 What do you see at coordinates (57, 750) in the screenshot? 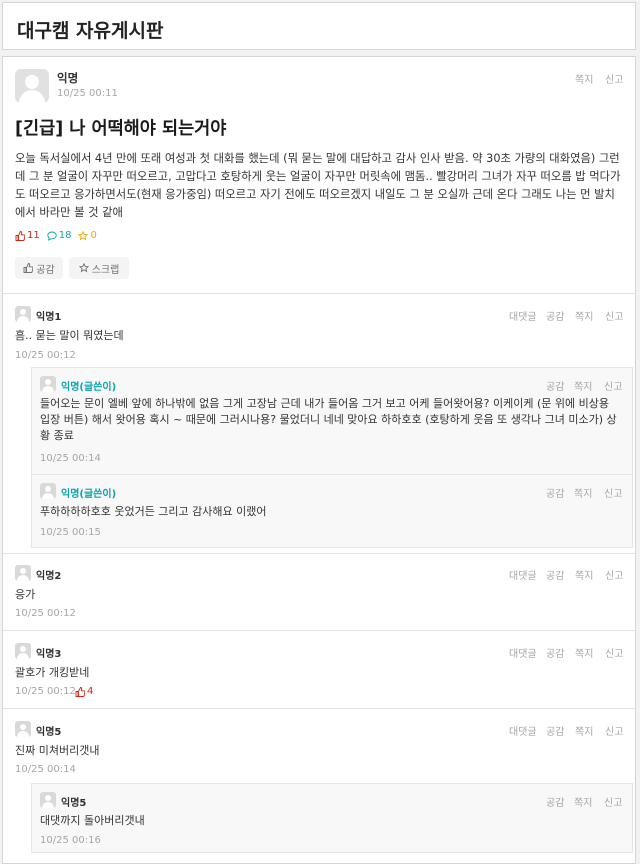
I see `comment-text: 진짜 미쳐버리갯내` at bounding box center [57, 750].